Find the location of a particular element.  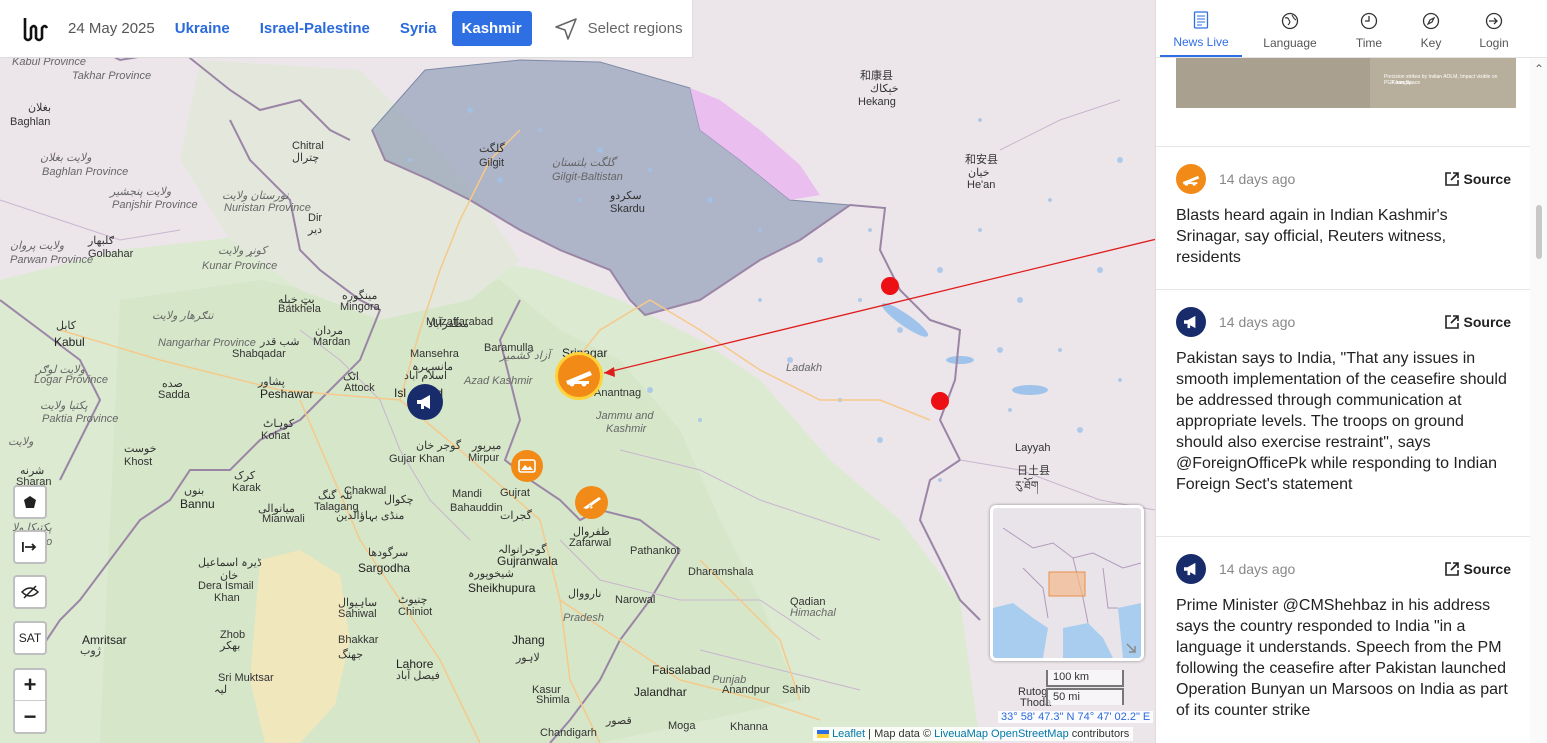

map-label: Himachal is located at coordinates (813, 613).